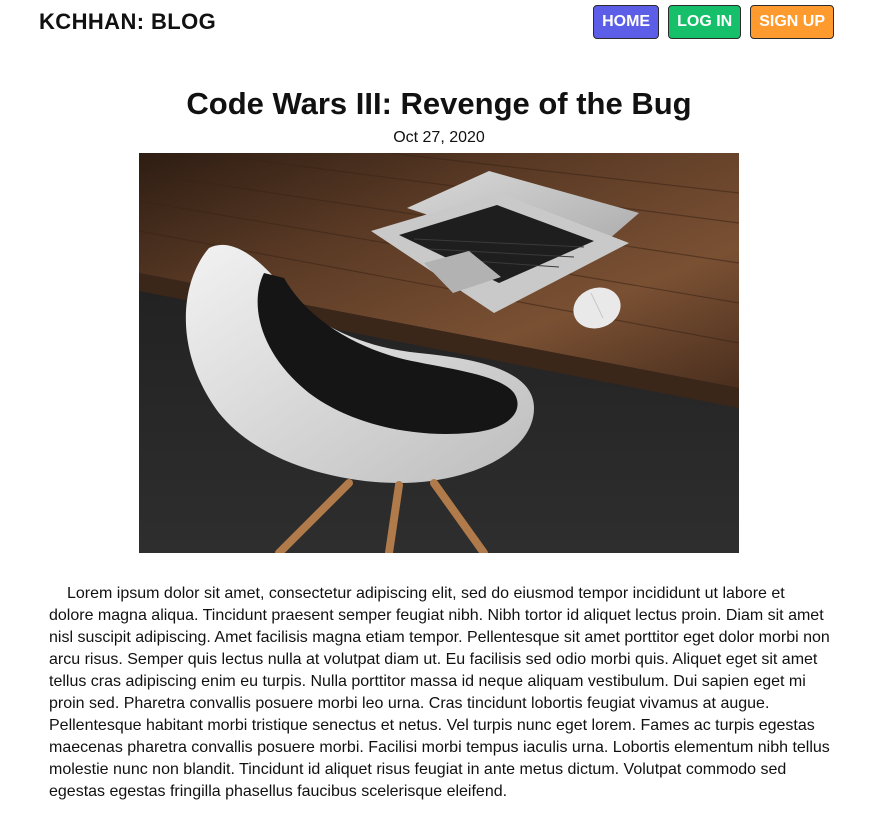 This screenshot has height=823, width=888. What do you see at coordinates (626, 22) in the screenshot?
I see `home-button: HOME` at bounding box center [626, 22].